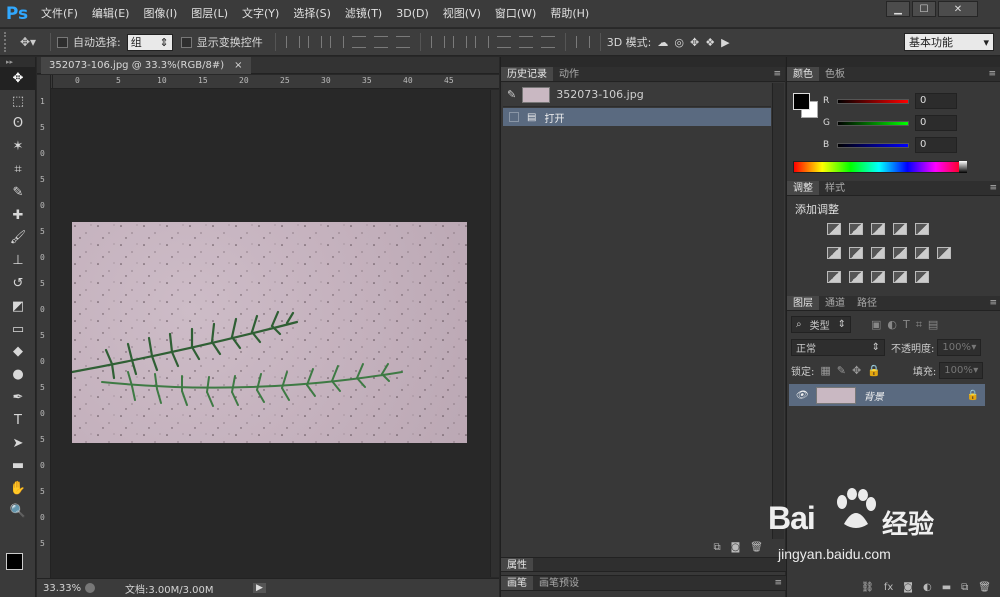 This screenshot has width=1000, height=597. I want to click on tab-layers: 图层, so click(803, 303).